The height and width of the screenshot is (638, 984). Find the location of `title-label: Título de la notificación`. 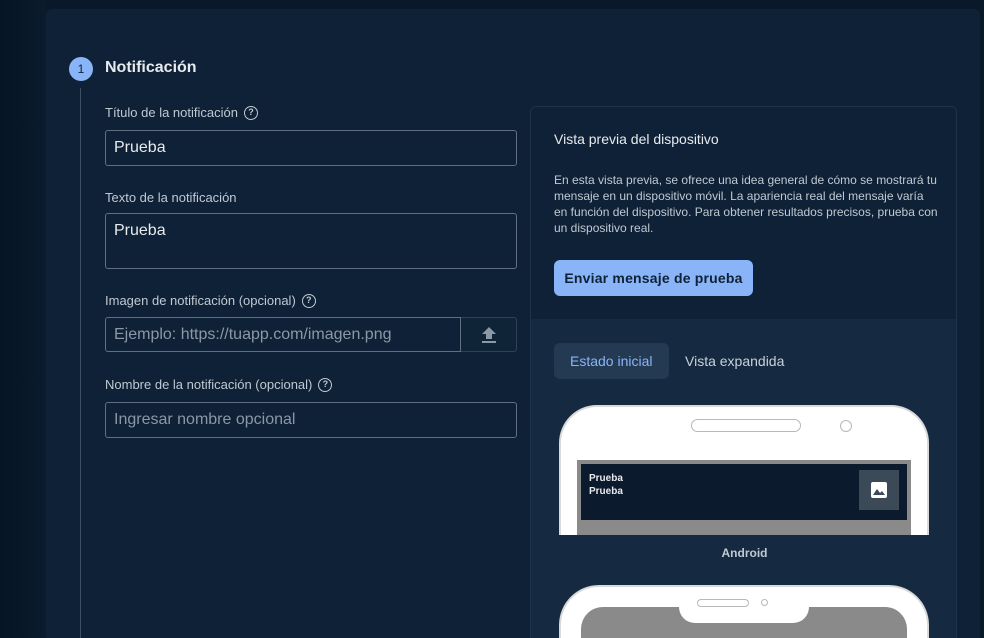

title-label: Título de la notificación is located at coordinates (171, 112).